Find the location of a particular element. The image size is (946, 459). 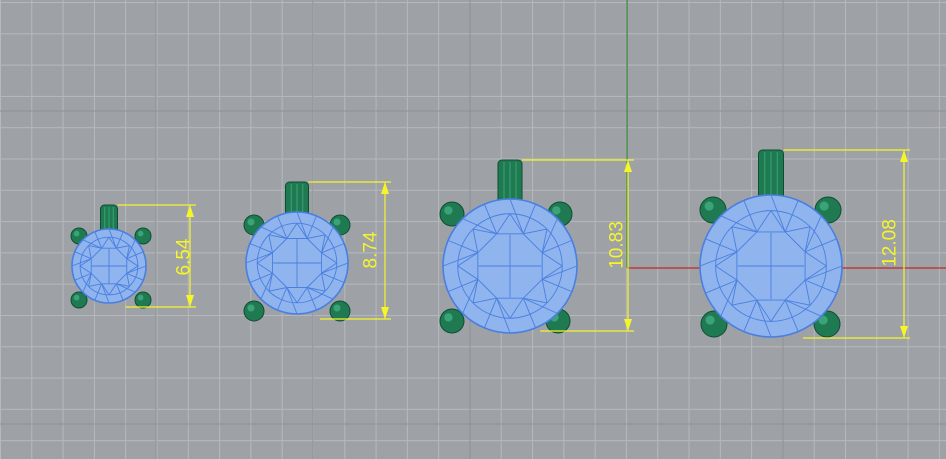

dimension-label-pendant-1: 6.54 is located at coordinates (184, 256).